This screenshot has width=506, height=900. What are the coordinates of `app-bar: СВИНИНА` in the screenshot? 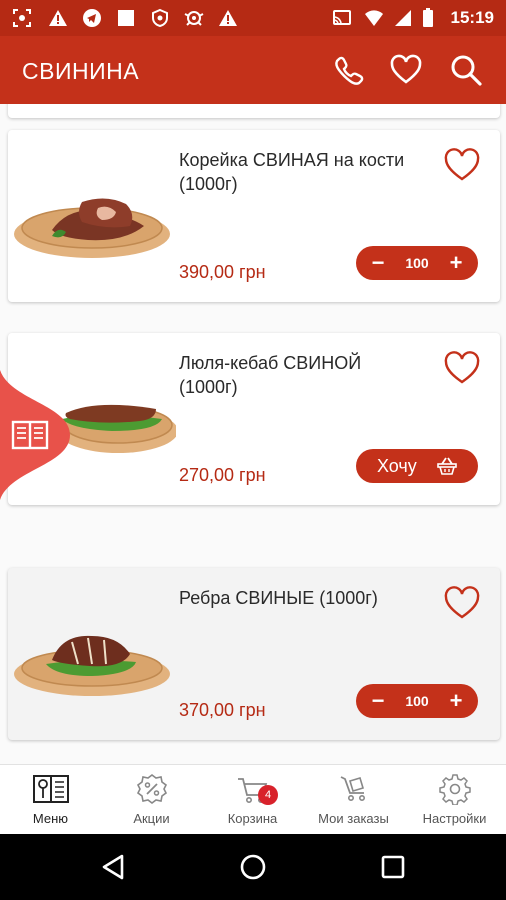 It's located at (253, 70).